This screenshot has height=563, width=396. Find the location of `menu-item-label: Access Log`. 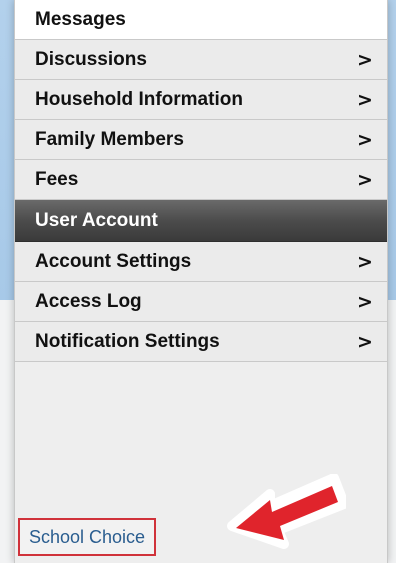

menu-item-label: Access Log is located at coordinates (88, 301).